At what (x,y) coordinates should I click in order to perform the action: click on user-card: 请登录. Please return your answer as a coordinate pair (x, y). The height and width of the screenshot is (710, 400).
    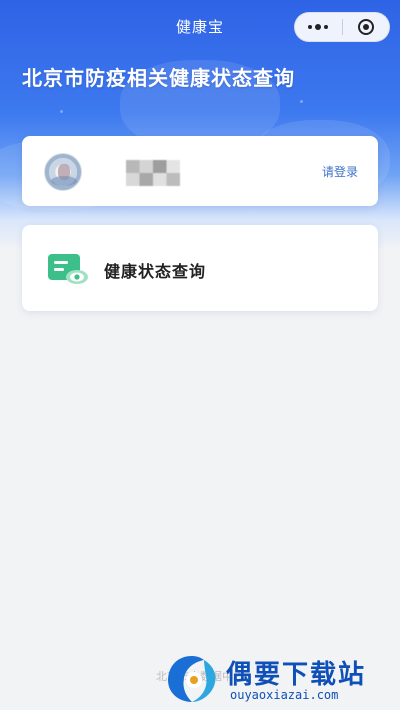
    Looking at the image, I should click on (200, 171).